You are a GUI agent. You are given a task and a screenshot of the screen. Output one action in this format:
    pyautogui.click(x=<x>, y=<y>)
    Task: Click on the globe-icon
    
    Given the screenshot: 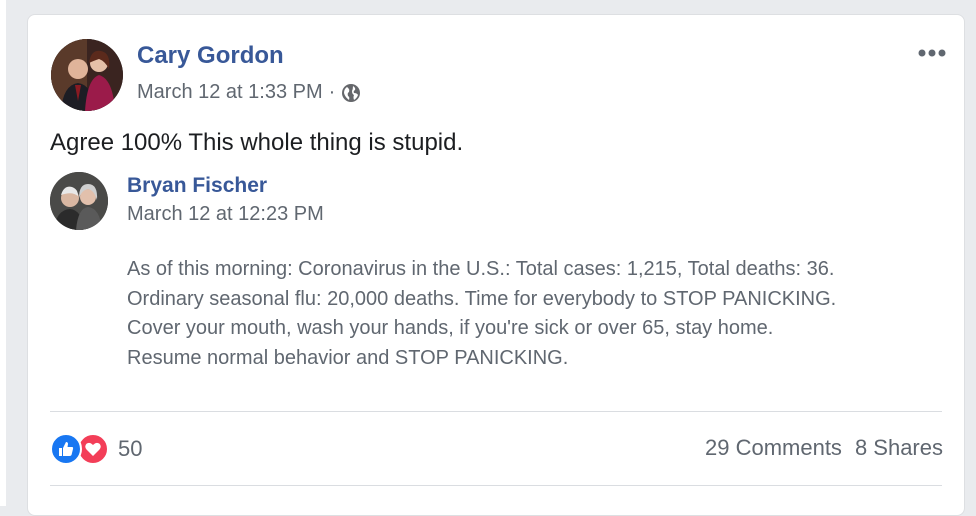 What is the action you would take?
    pyautogui.click(x=351, y=93)
    